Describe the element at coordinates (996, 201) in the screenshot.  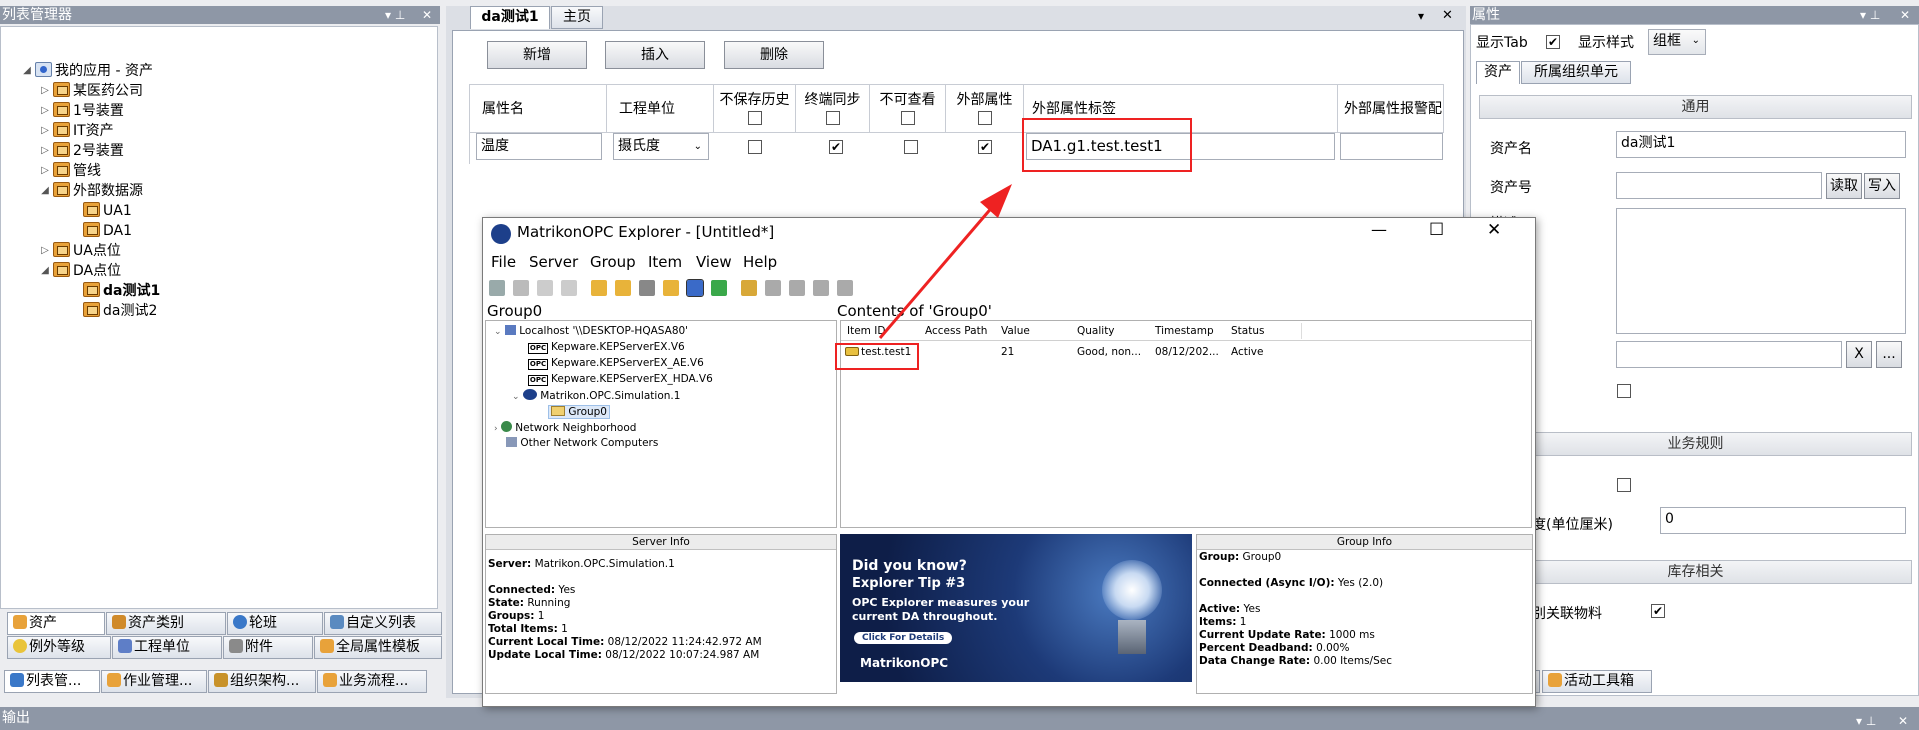
I see `arrow-head` at that location.